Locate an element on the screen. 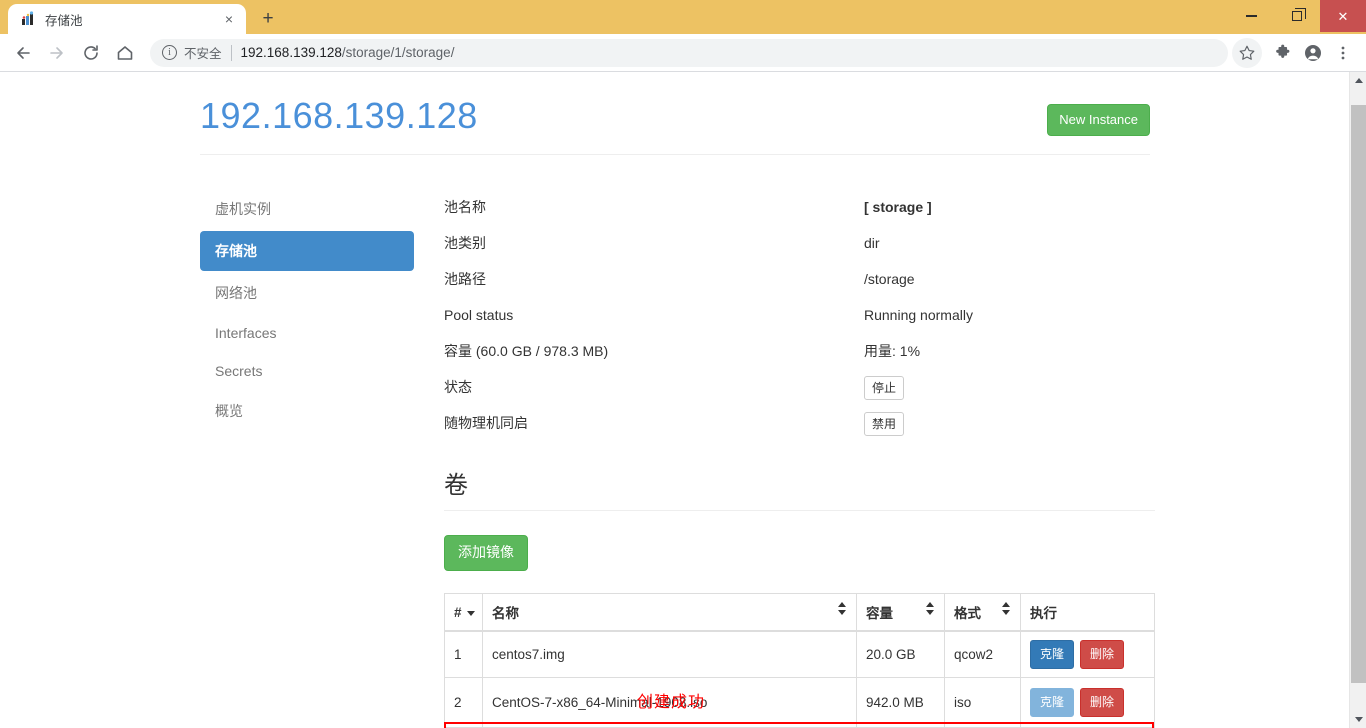 This screenshot has width=1366, height=728. add-image-button: 添加镜像 is located at coordinates (486, 553).